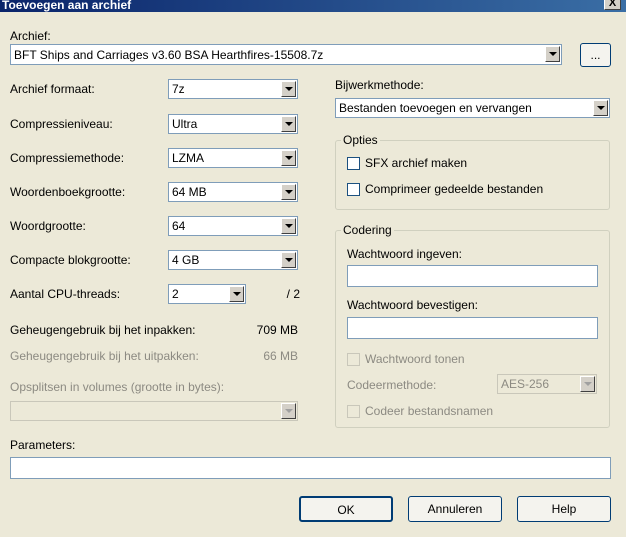  What do you see at coordinates (233, 192) in the screenshot?
I see `dict-combo: 64 MB` at bounding box center [233, 192].